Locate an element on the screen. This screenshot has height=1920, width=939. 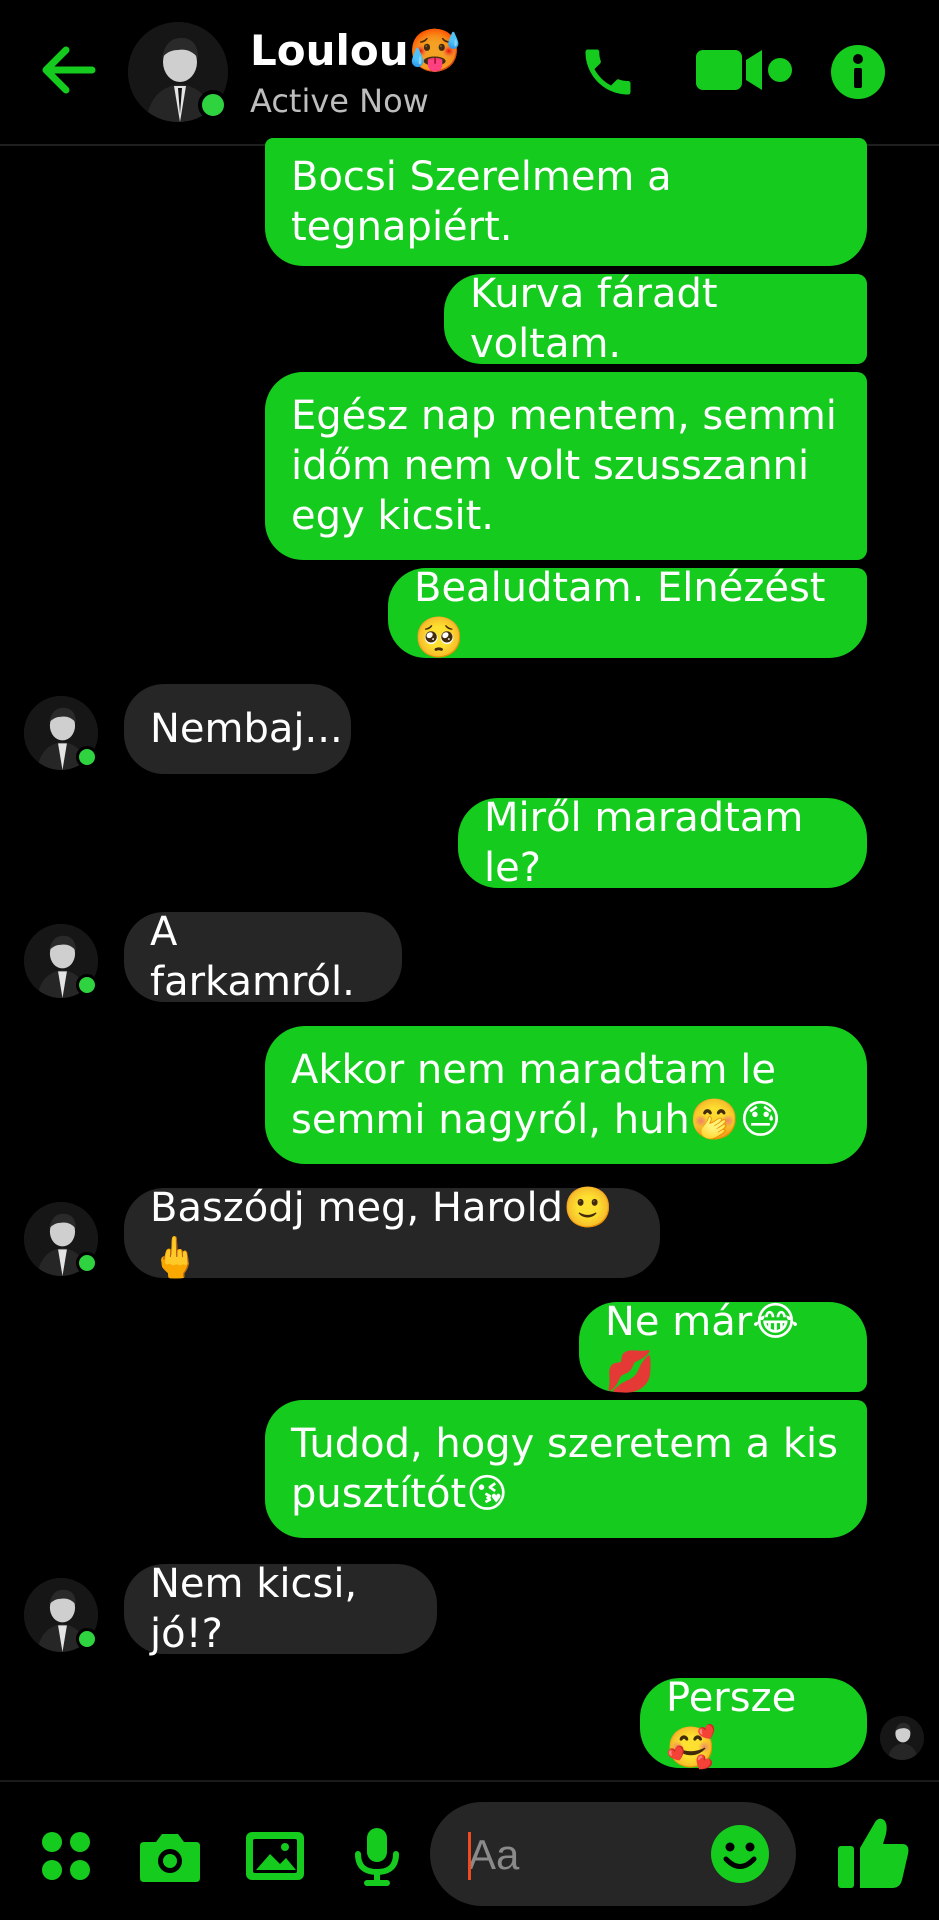
seen-indicator-avatar is located at coordinates (902, 1738).